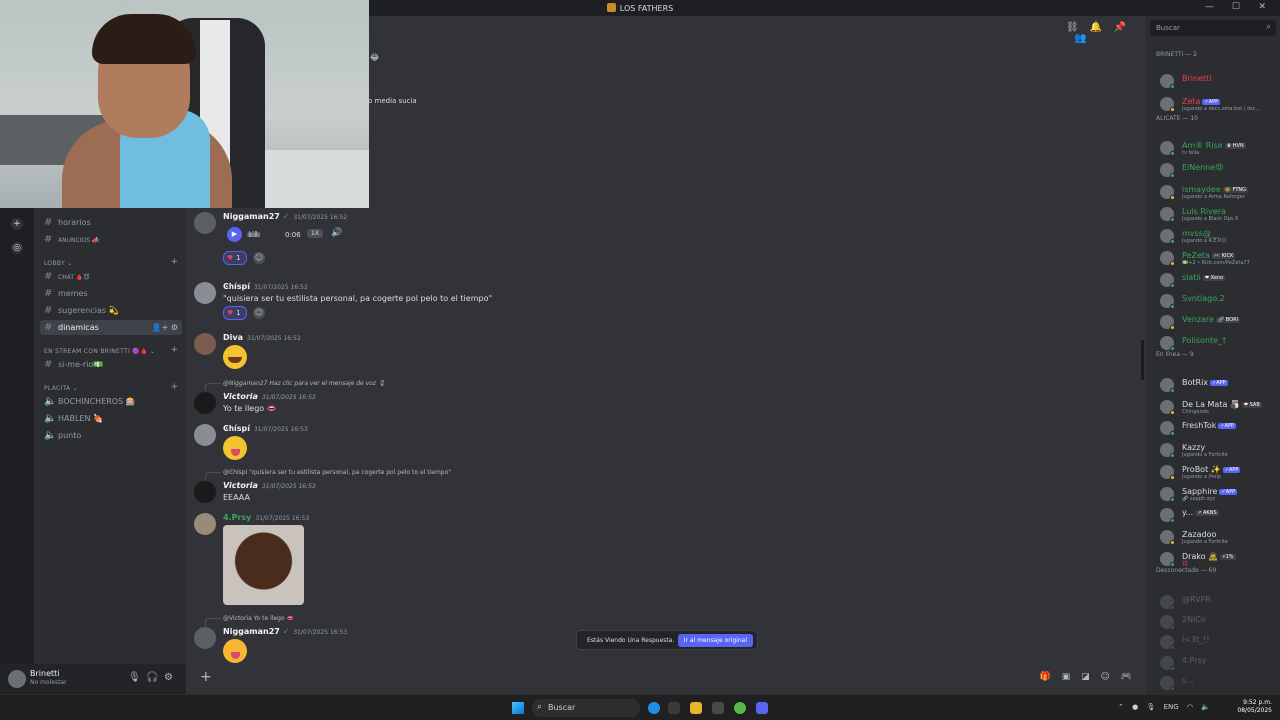 The height and width of the screenshot is (720, 1280). What do you see at coordinates (1096, 27) in the screenshot?
I see `bell-icon: 🔔` at bounding box center [1096, 27].